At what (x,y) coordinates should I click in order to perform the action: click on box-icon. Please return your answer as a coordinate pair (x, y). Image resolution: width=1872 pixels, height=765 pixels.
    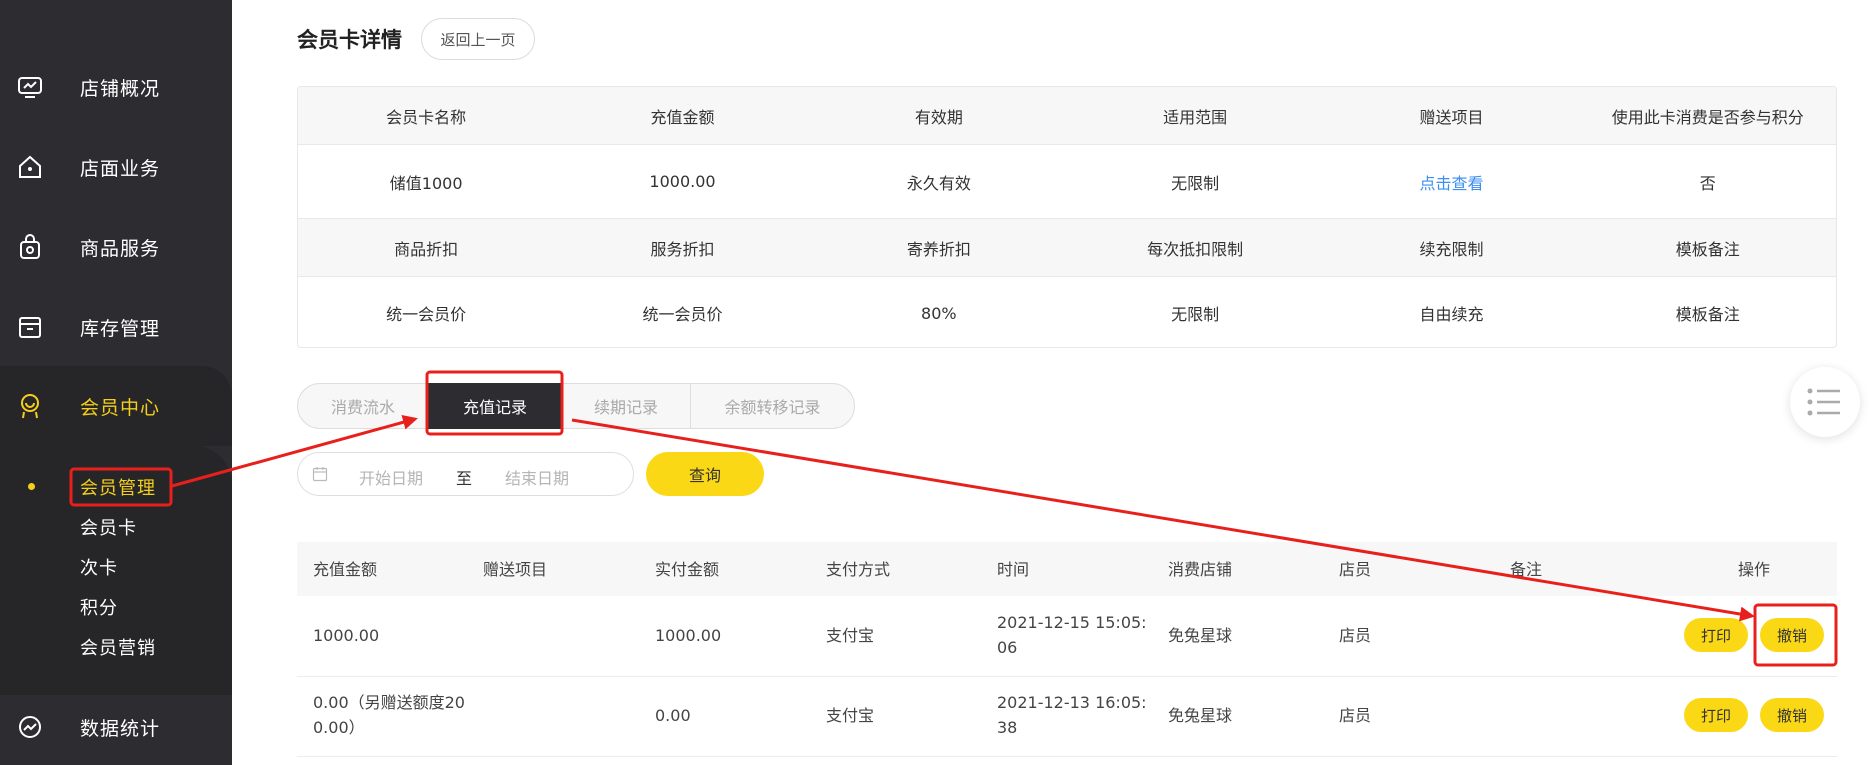
    Looking at the image, I should click on (30, 327).